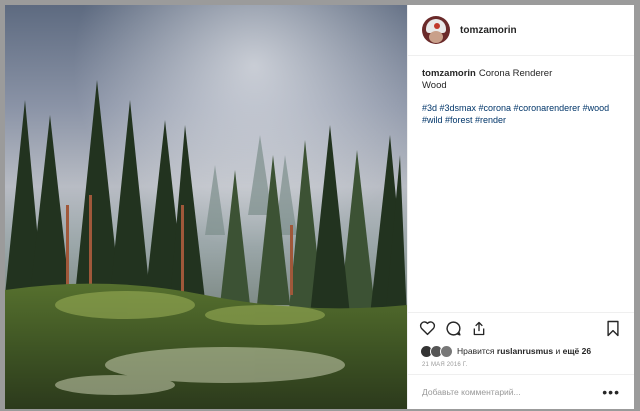 The height and width of the screenshot is (411, 640). What do you see at coordinates (521, 327) in the screenshot?
I see `post-actions` at bounding box center [521, 327].